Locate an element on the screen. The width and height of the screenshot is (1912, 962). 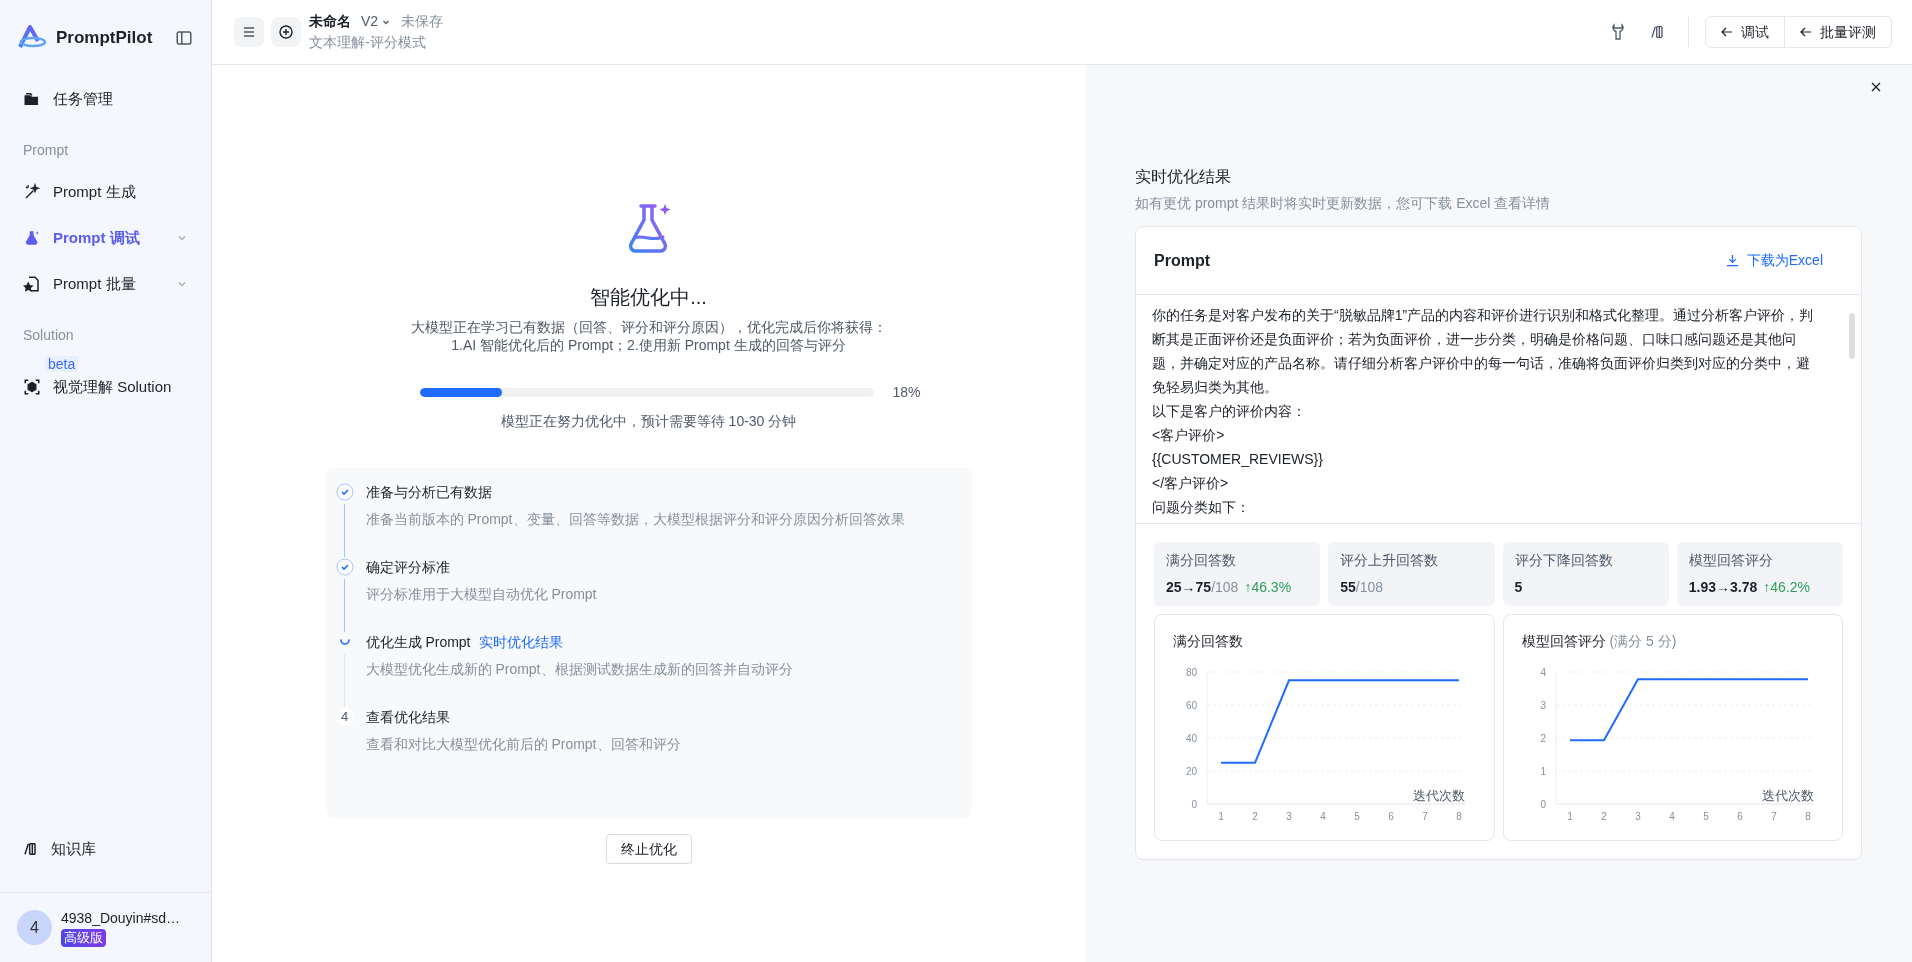
axis-tick-label: 40 is located at coordinates (1191, 738).